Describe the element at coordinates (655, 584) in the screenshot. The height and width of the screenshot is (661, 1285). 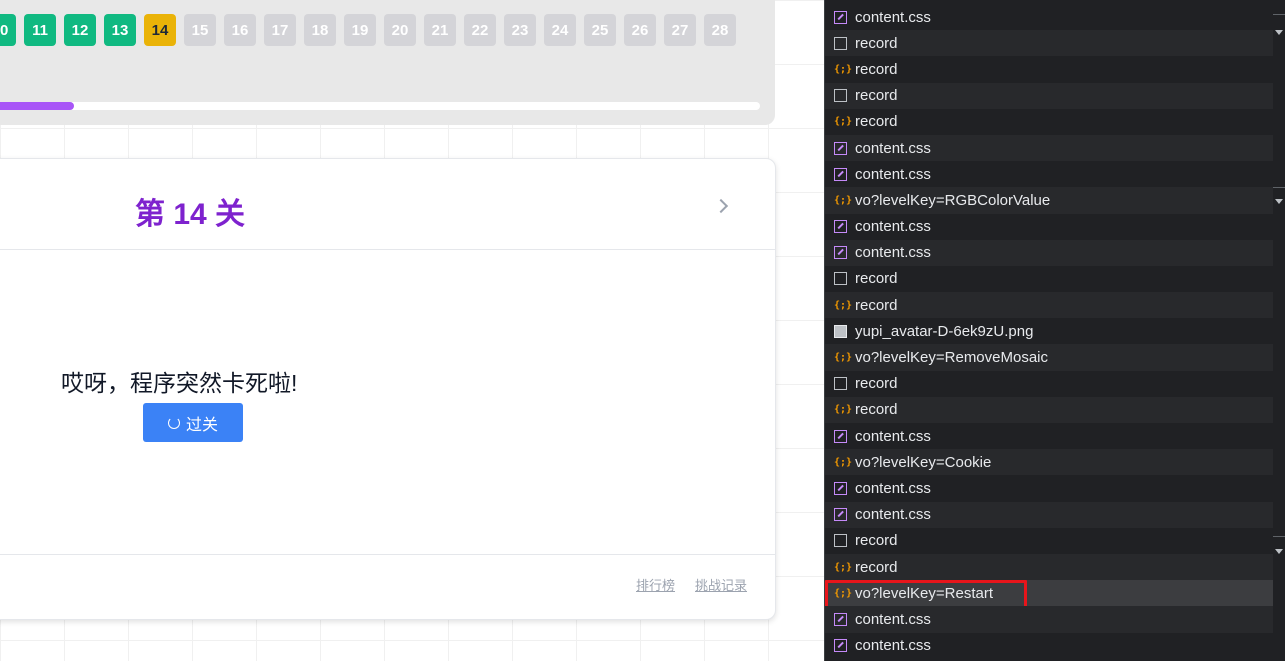
I see `leaderboard-link: 排行榜` at that location.